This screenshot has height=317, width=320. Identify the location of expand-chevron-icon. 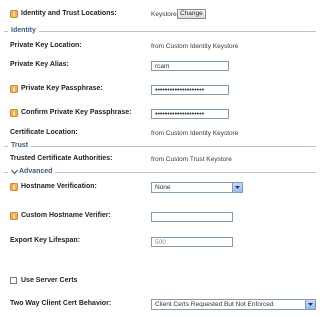
(14, 172).